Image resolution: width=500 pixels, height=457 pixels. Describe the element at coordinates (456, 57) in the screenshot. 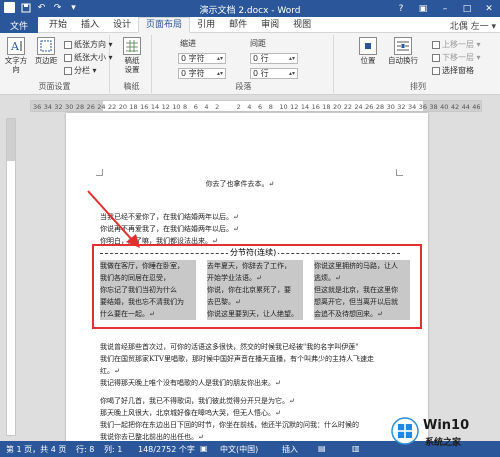

I see `send-backward-button: 下移一层 ▾` at that location.